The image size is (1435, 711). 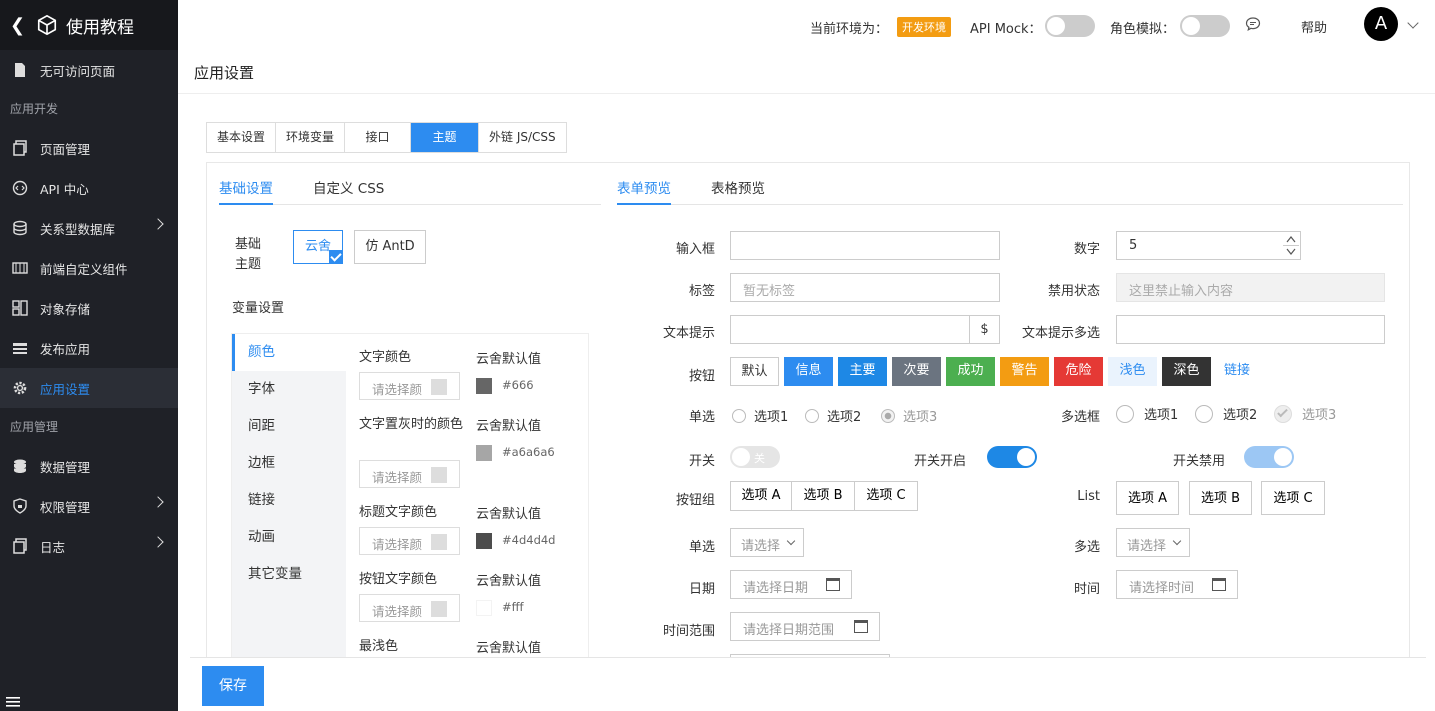 What do you see at coordinates (348, 183) in the screenshot?
I see `tab-custom-css: 自定义 CSS` at bounding box center [348, 183].